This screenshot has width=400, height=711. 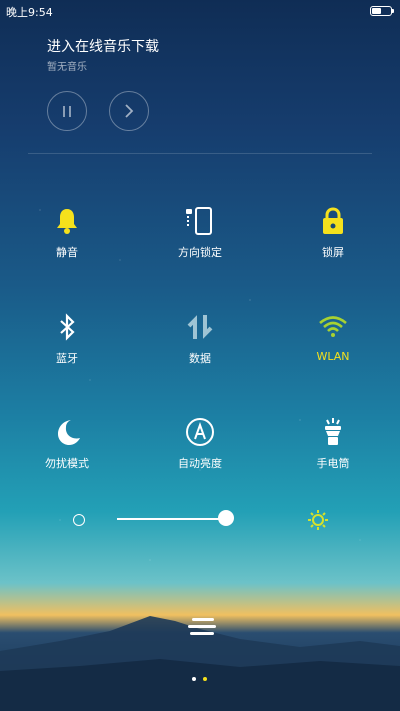 What do you see at coordinates (333, 252) in the screenshot?
I see `tile-label: 锁屏` at bounding box center [333, 252].